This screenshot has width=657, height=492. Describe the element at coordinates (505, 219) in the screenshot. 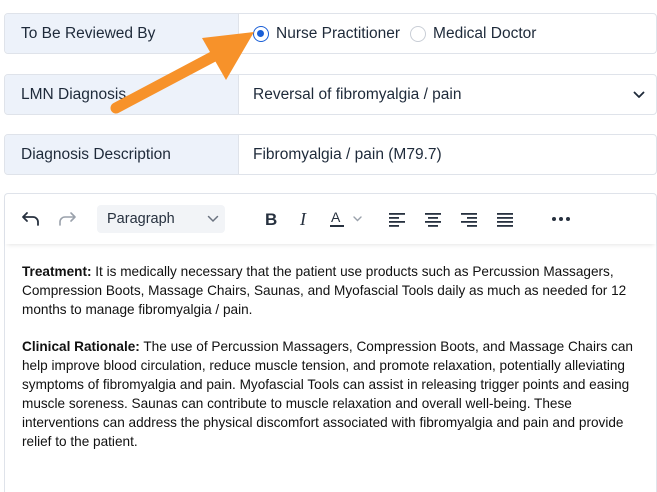

I see `justify-icon` at that location.